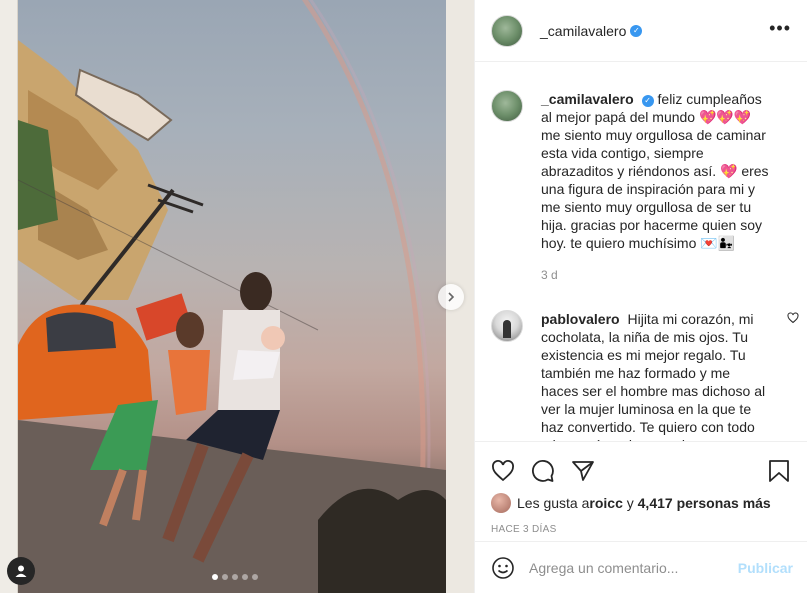 The width and height of the screenshot is (807, 593). I want to click on likes-prefix: Les gusta a, so click(553, 503).